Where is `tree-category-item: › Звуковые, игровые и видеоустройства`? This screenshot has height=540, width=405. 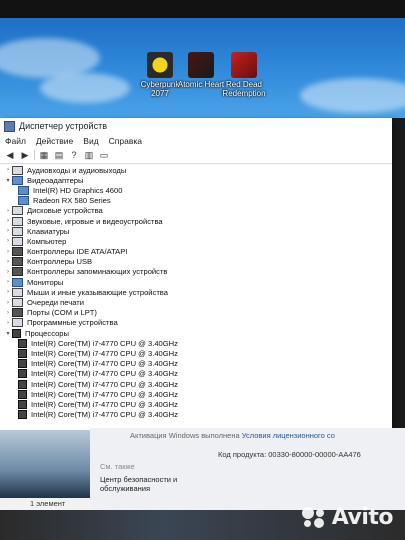
tree-category-item: › Звуковые, игровые и видеоустройства is located at coordinates (196, 221).